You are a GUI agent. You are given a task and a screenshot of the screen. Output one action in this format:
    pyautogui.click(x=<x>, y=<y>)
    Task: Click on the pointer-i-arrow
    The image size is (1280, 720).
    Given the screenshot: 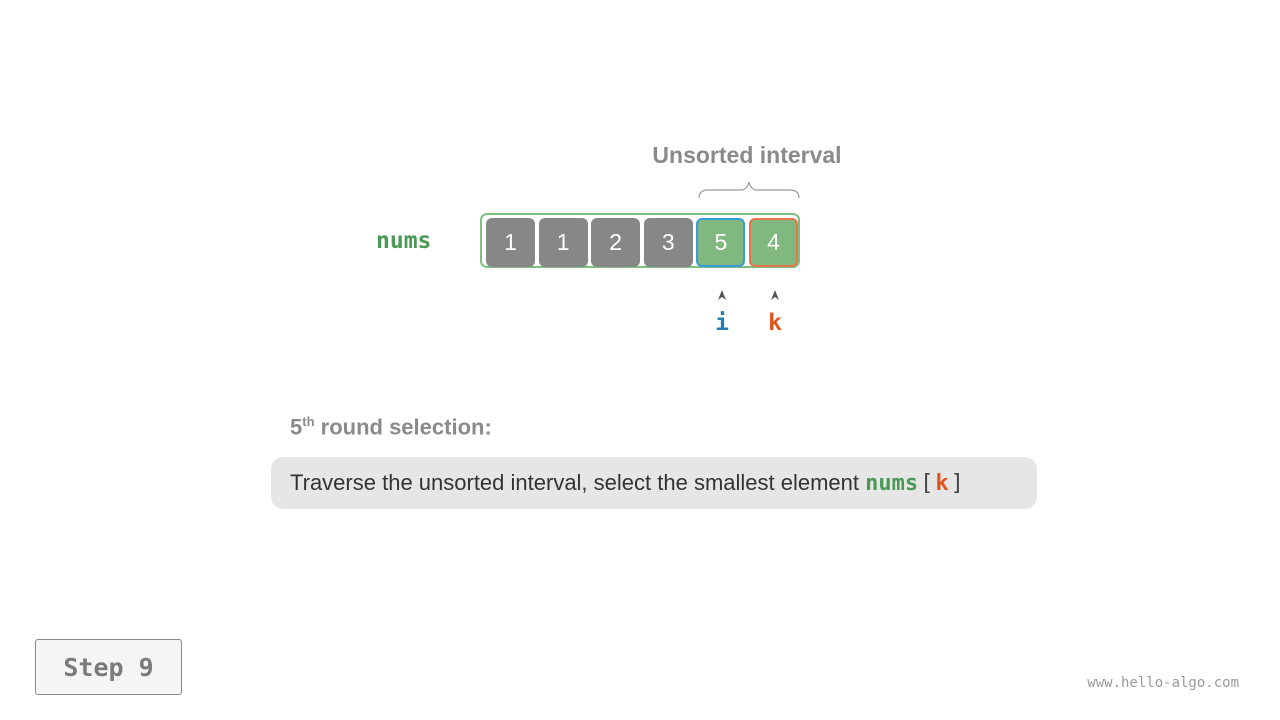 What is the action you would take?
    pyautogui.click(x=722, y=295)
    